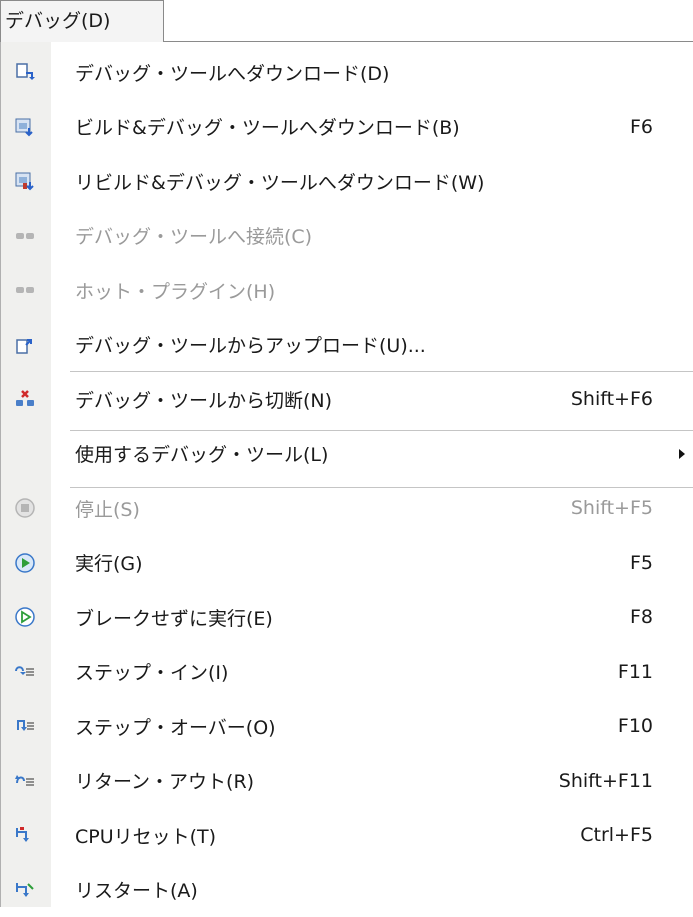 This screenshot has height=917, width=693. What do you see at coordinates (346, 890) in the screenshot?
I see `menu-item-restart: リスタート(A)` at bounding box center [346, 890].